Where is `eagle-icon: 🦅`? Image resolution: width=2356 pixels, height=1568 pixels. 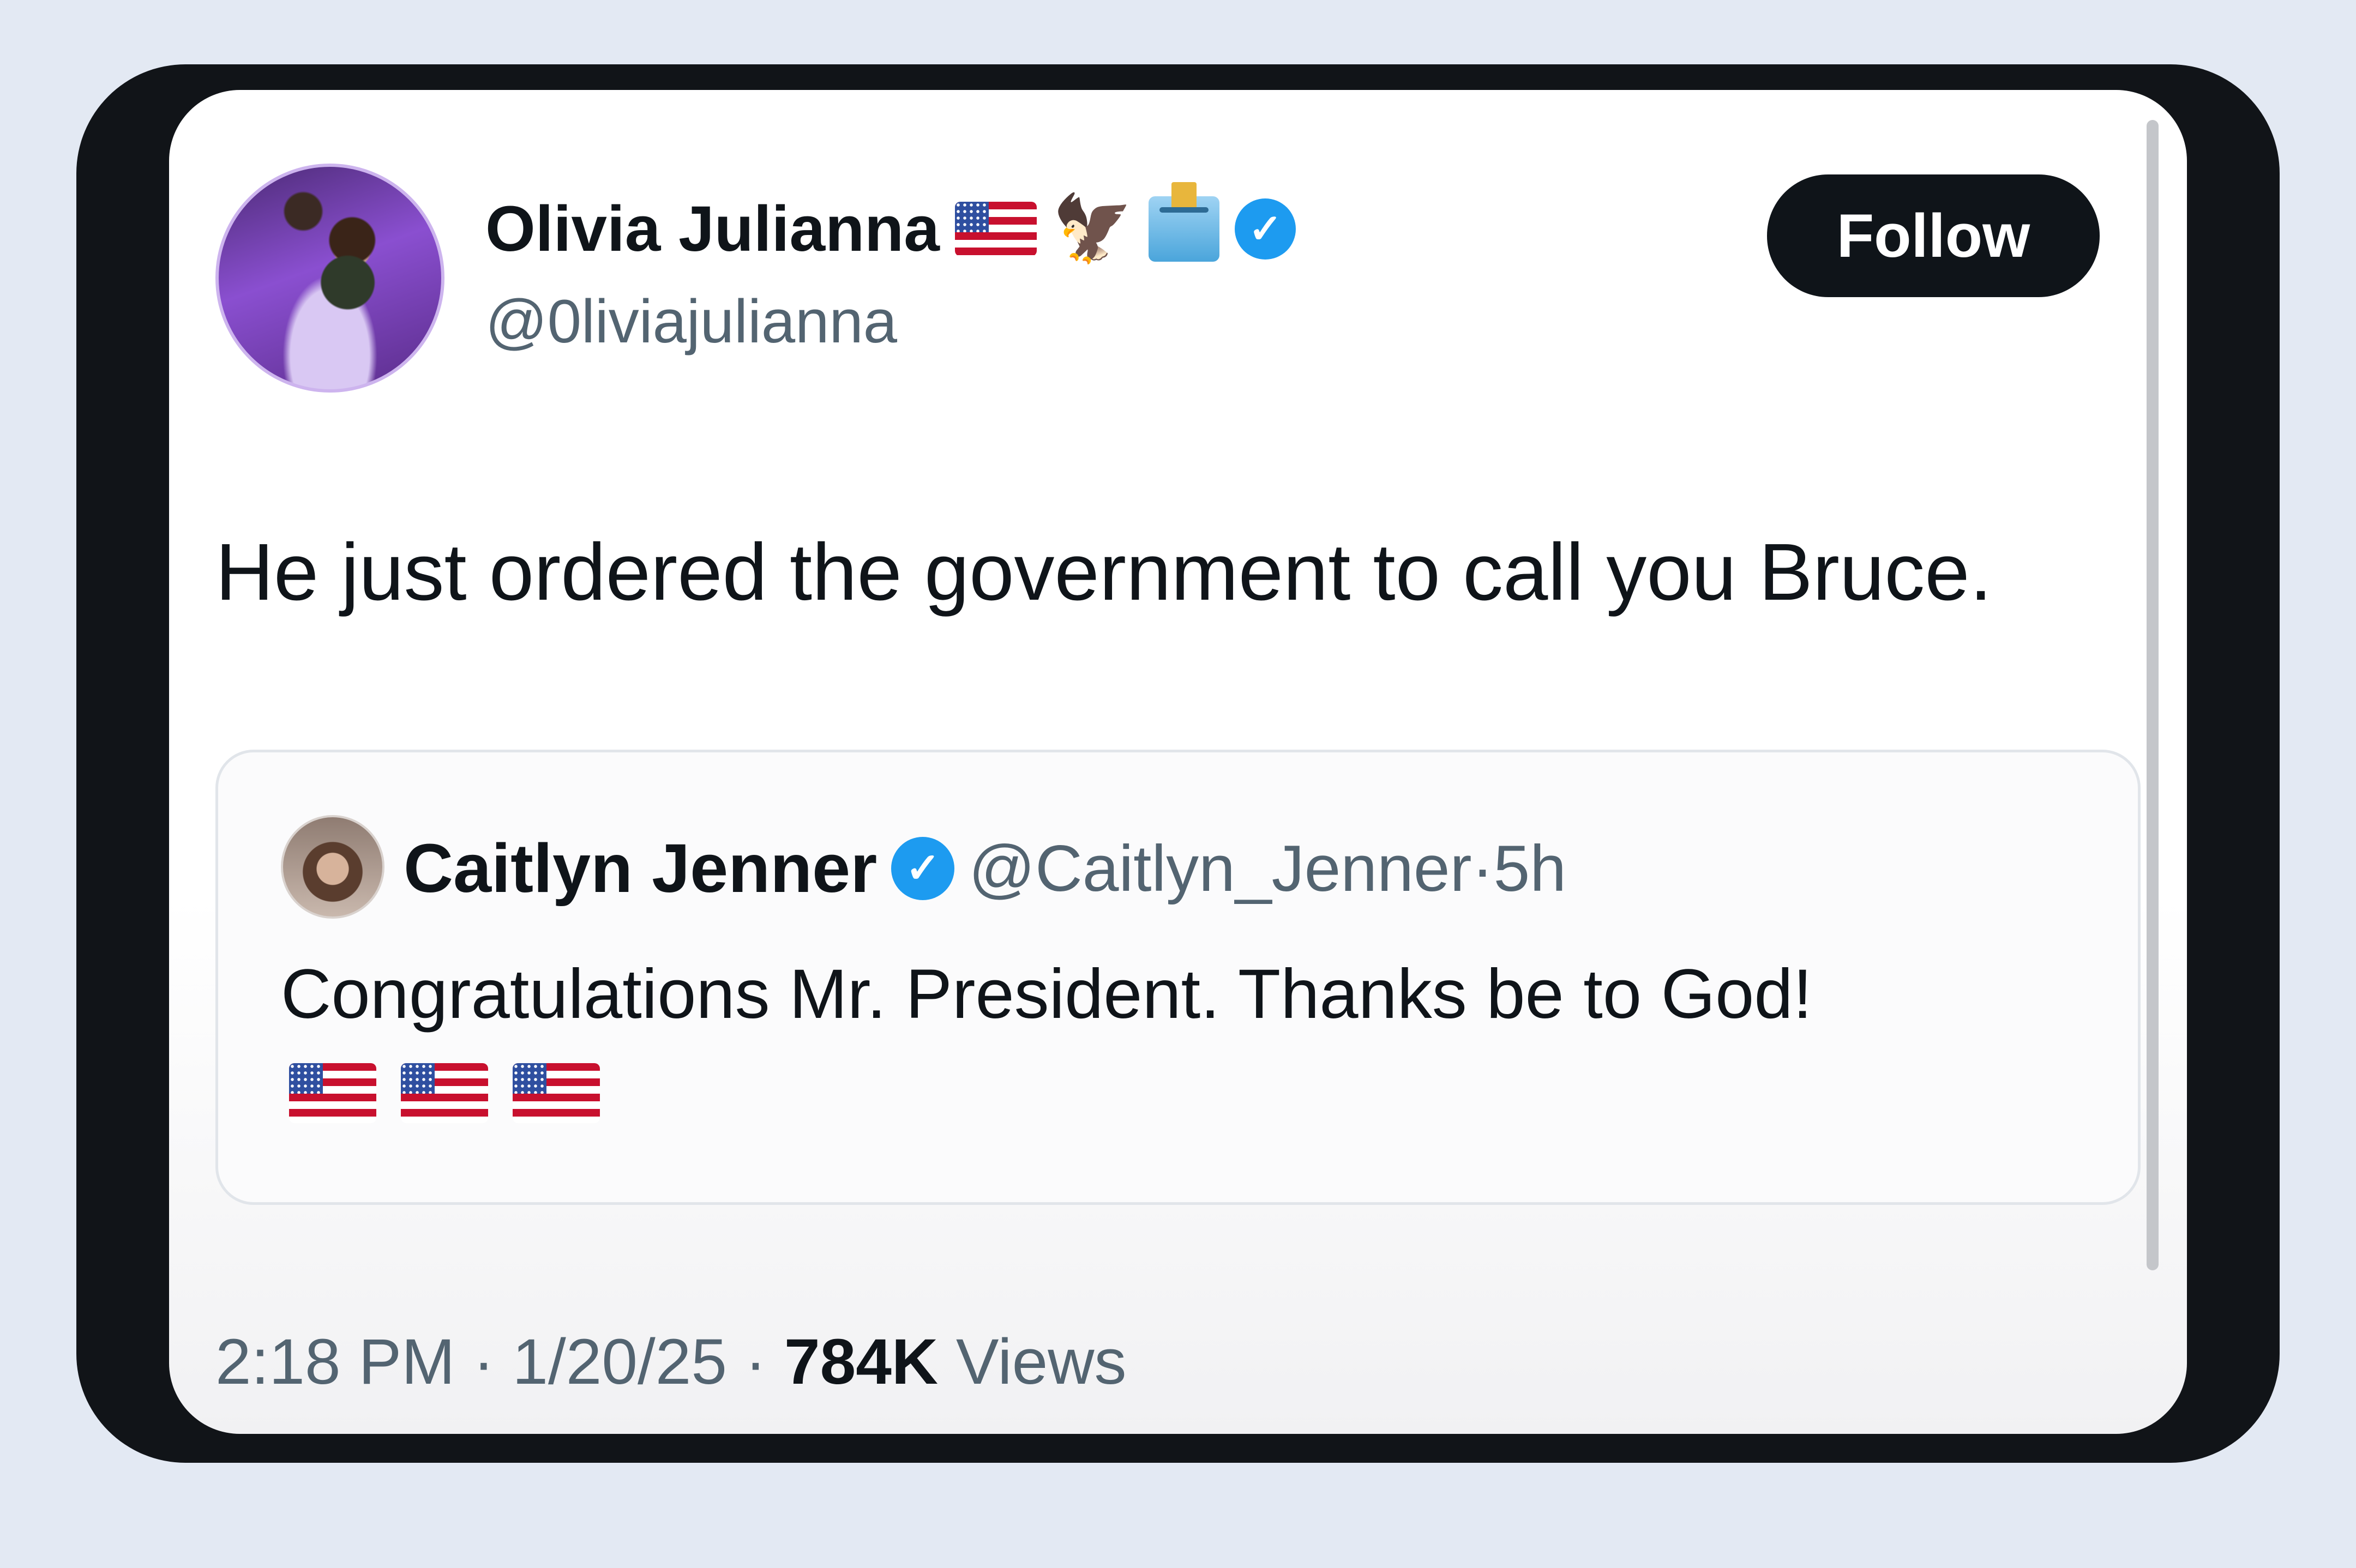
eagle-icon: 🦅 is located at coordinates (1092, 229).